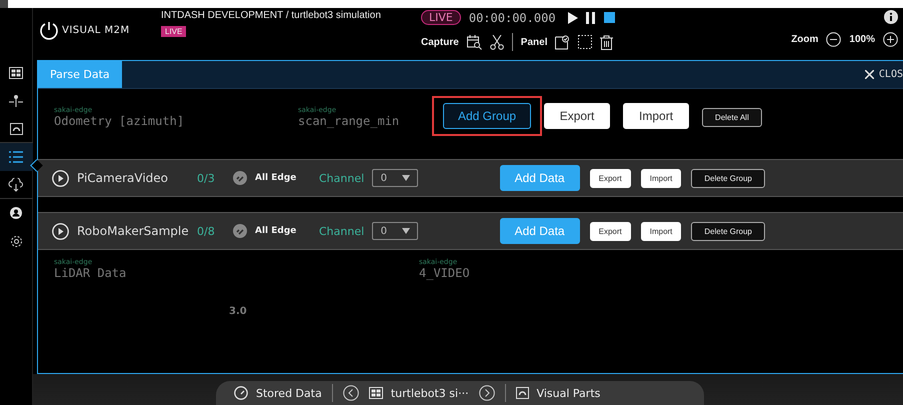 This screenshot has height=405, width=903. I want to click on group-count: 0/8, so click(206, 231).